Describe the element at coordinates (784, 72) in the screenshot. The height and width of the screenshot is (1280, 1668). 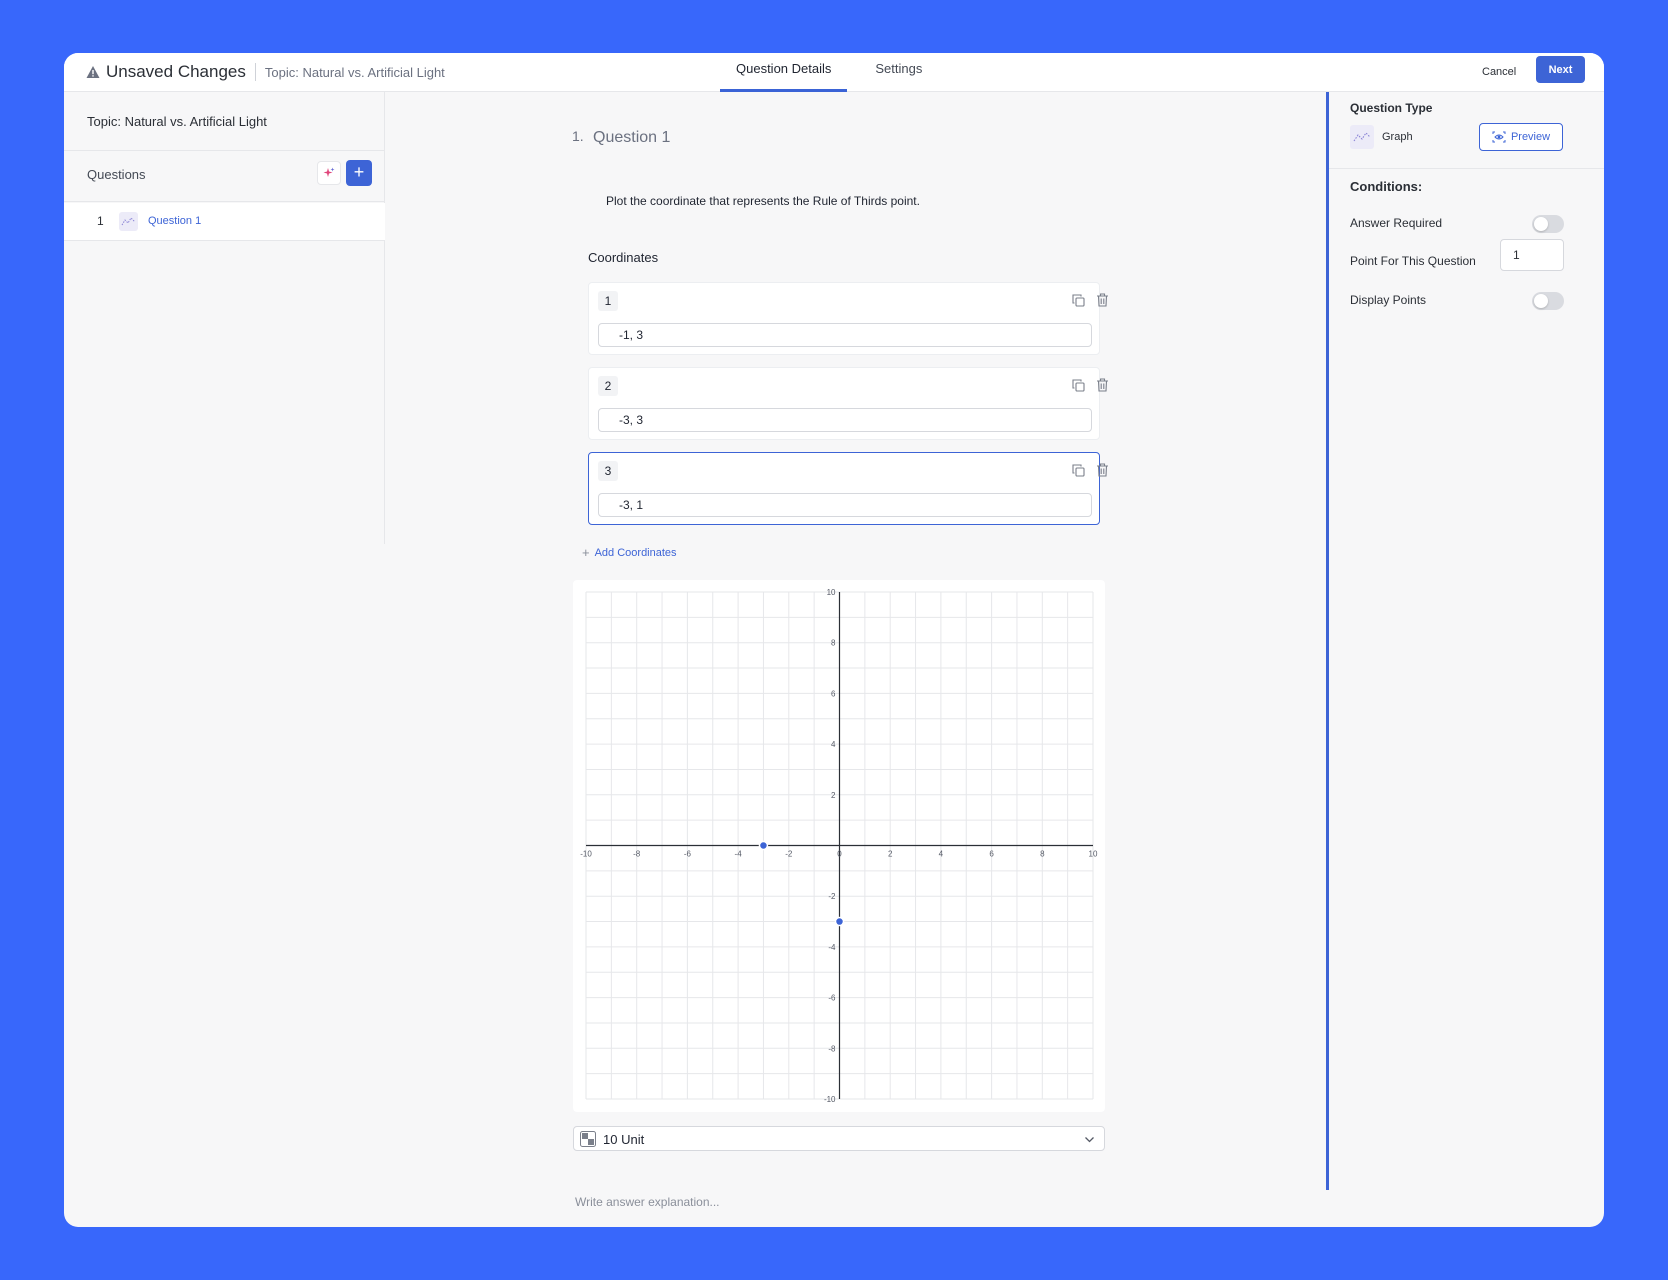
I see `tab-question-details: Question Details` at that location.